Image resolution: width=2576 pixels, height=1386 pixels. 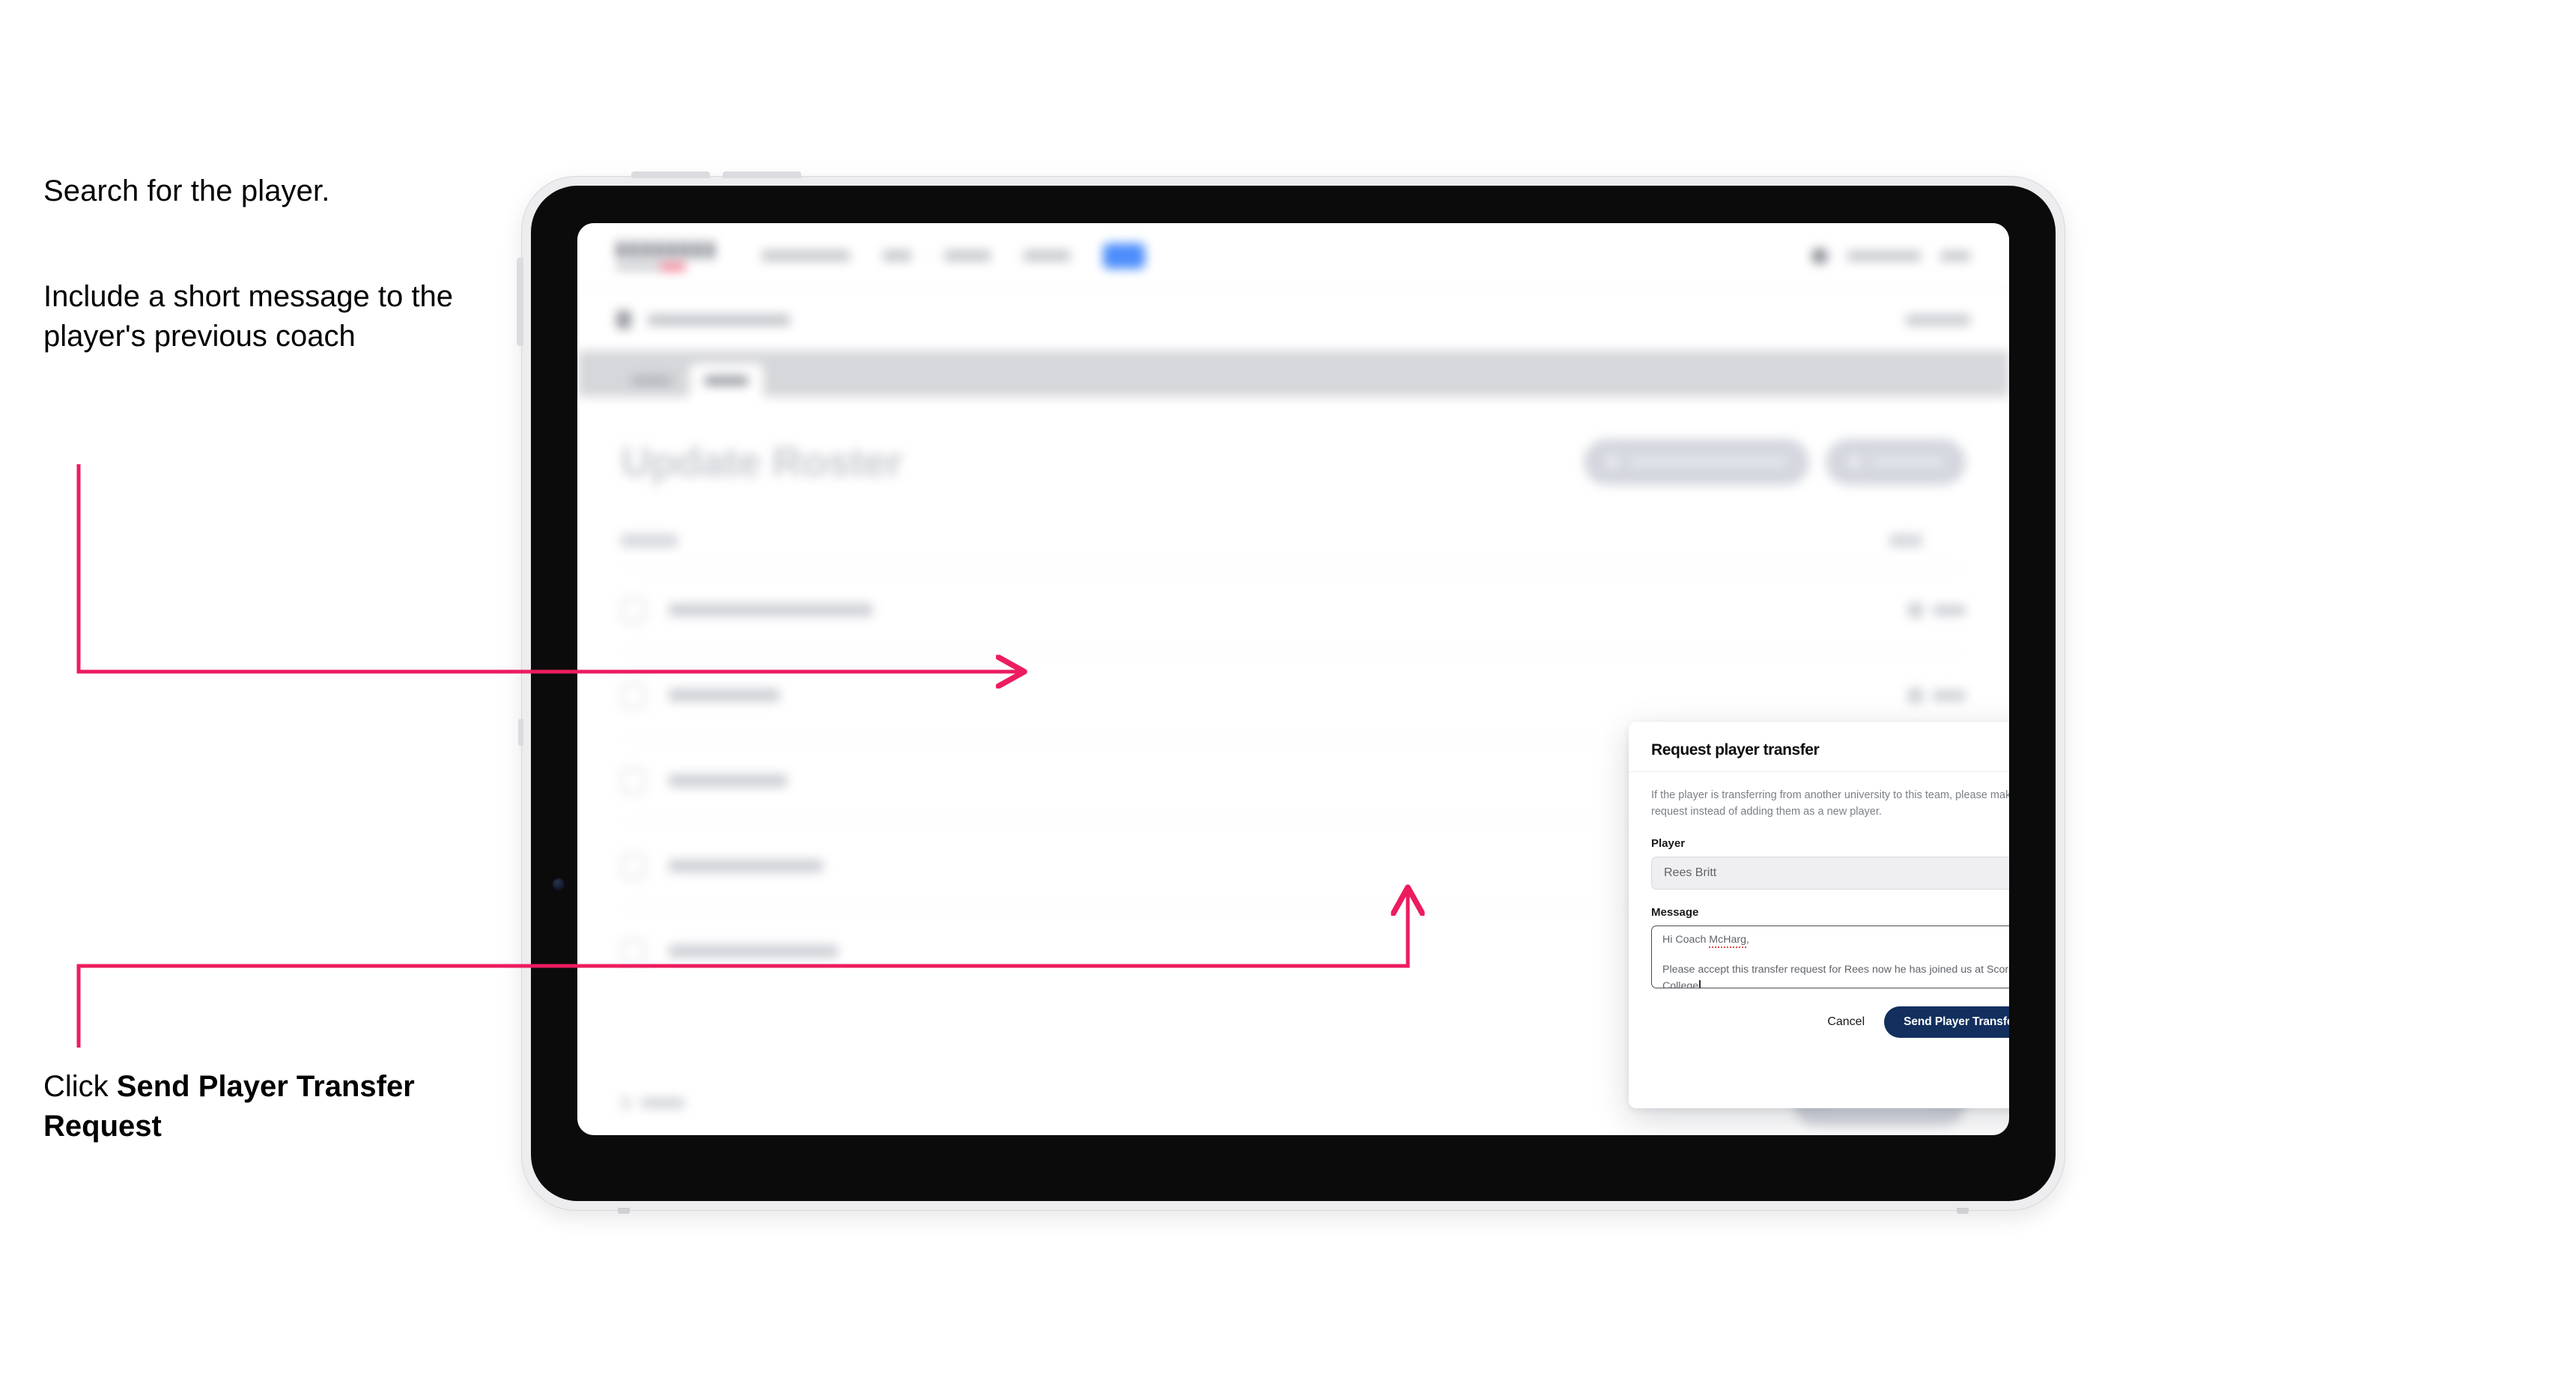 I want to click on volume-down-button, so click(x=762, y=174).